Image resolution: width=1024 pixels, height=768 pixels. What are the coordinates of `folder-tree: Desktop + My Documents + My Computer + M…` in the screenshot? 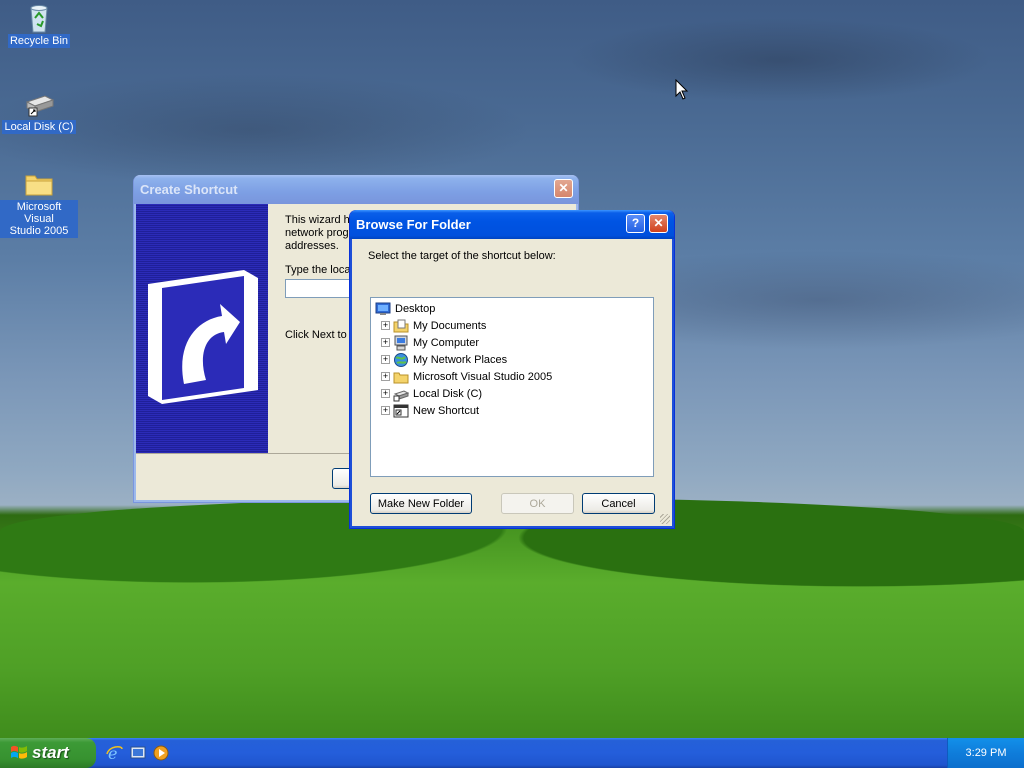 It's located at (512, 387).